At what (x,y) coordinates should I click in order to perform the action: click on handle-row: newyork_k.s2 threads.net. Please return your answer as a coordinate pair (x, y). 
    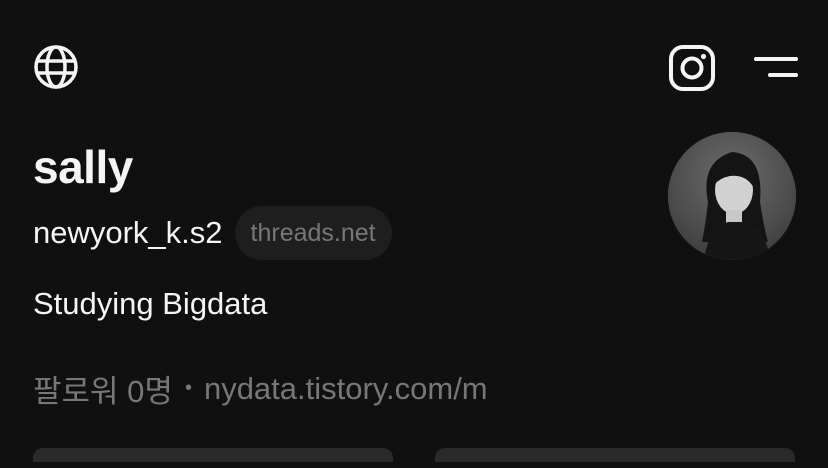
    Looking at the image, I should click on (212, 233).